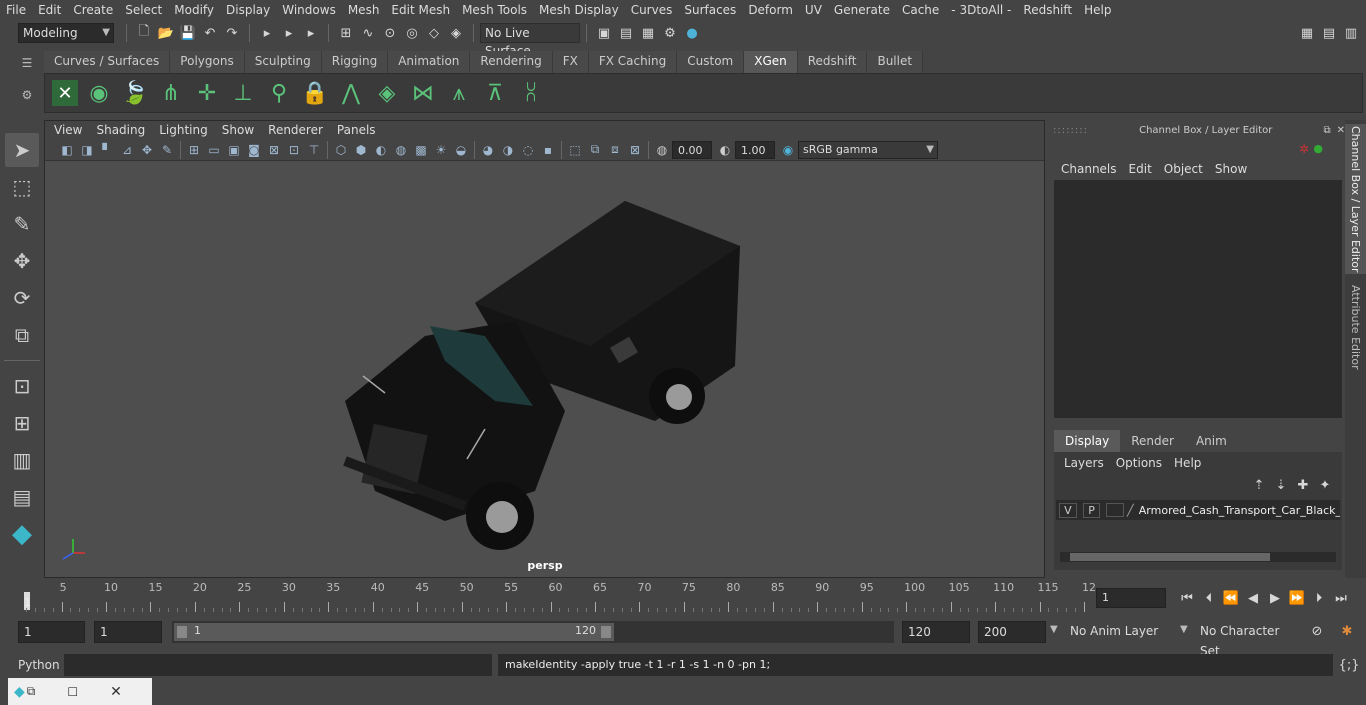 The image size is (1366, 705). I want to click on channel-box-menu-item: Show, so click(1231, 169).